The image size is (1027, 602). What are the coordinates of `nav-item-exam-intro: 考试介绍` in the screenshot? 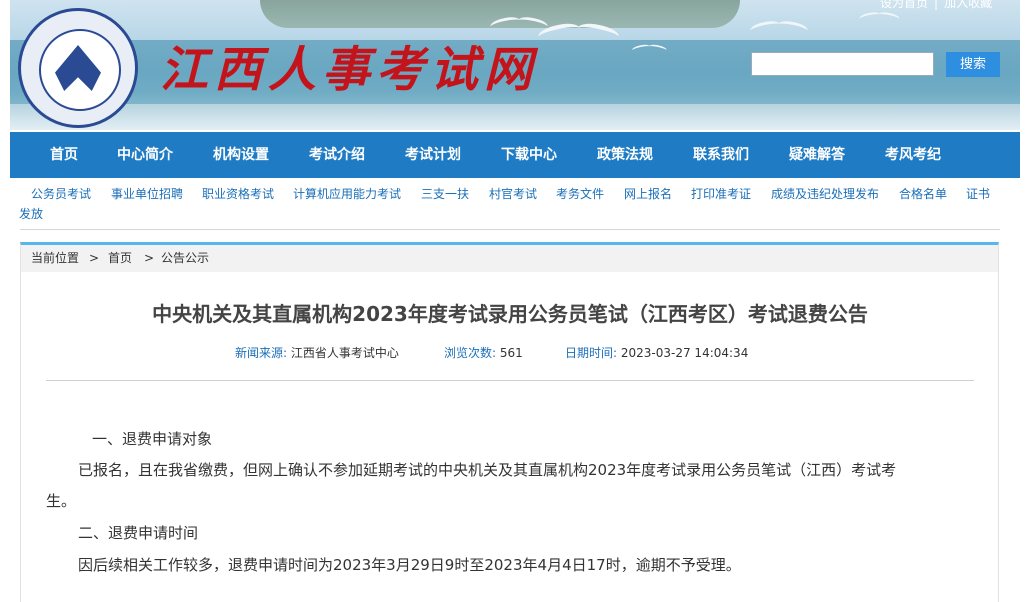 It's located at (337, 155).